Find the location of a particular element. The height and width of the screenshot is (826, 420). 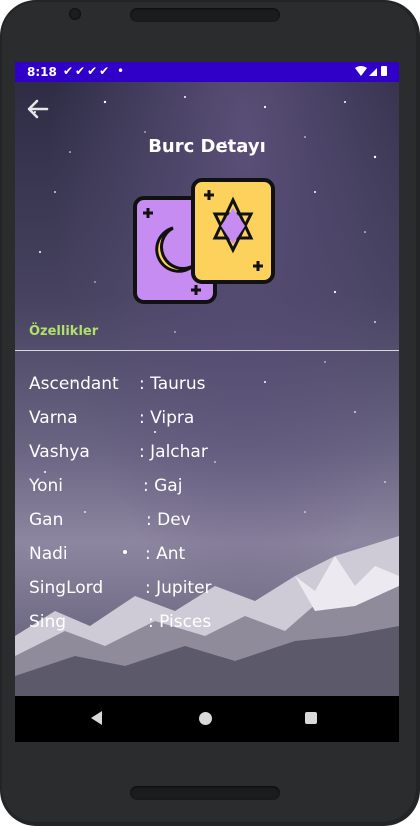

attribute-key: Yoni is located at coordinates (46, 486).